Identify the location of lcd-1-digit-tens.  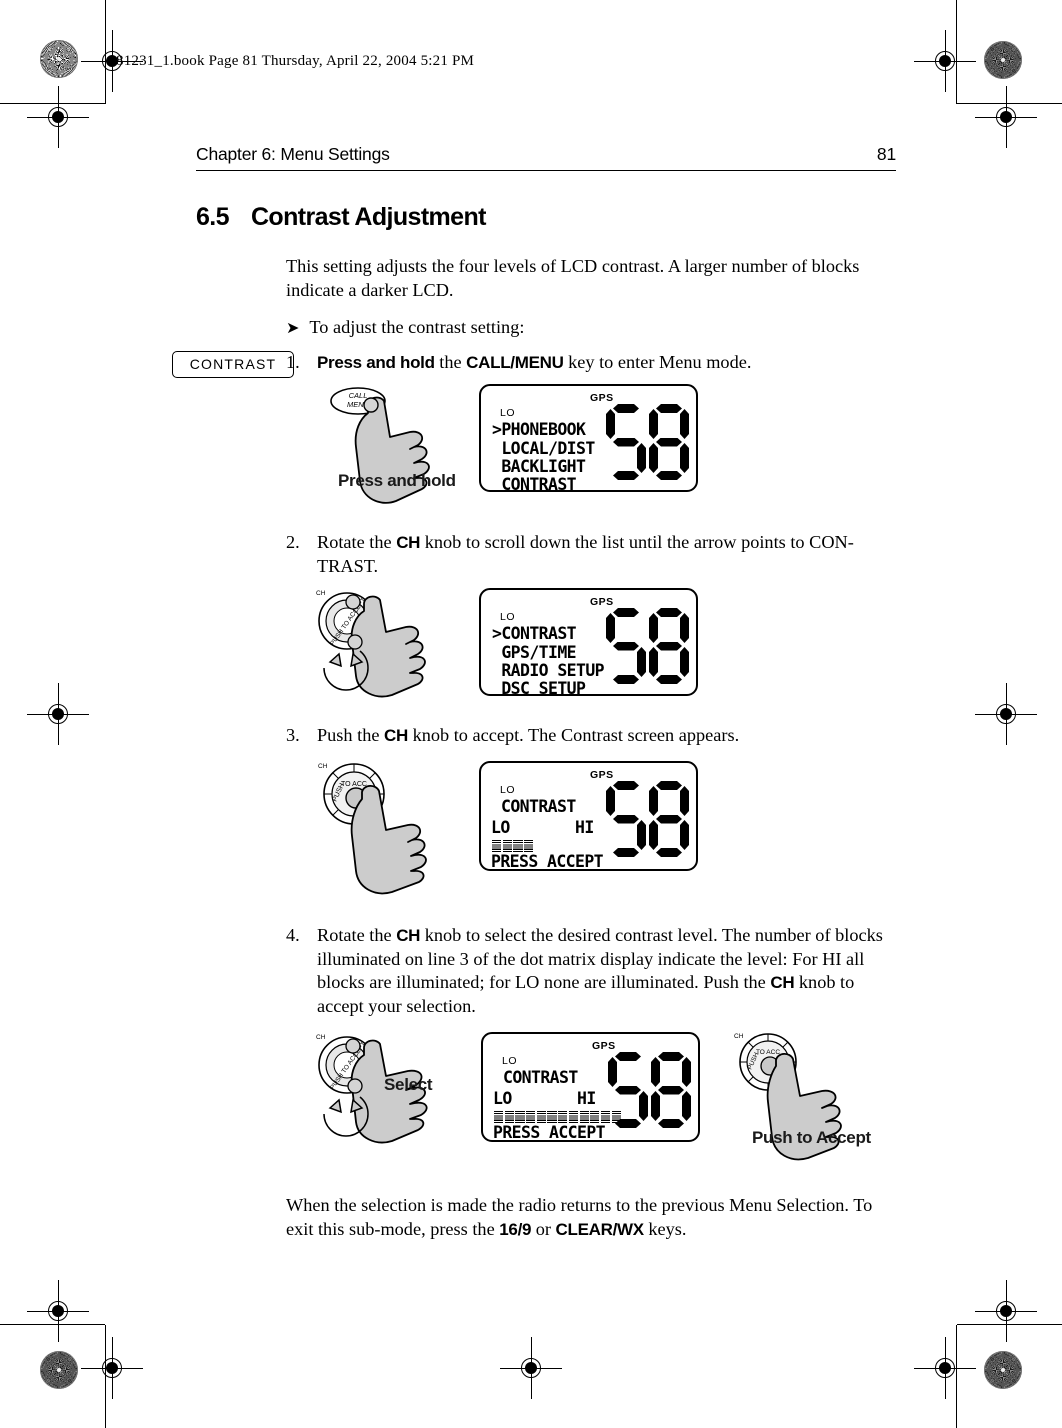
(626, 442).